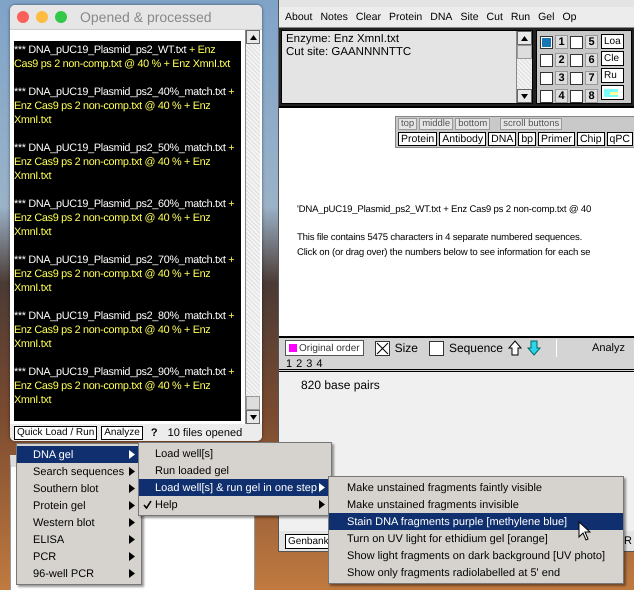 This screenshot has height=590, width=634. Describe the element at coordinates (561, 78) in the screenshot. I see `lane-number: 3` at that location.